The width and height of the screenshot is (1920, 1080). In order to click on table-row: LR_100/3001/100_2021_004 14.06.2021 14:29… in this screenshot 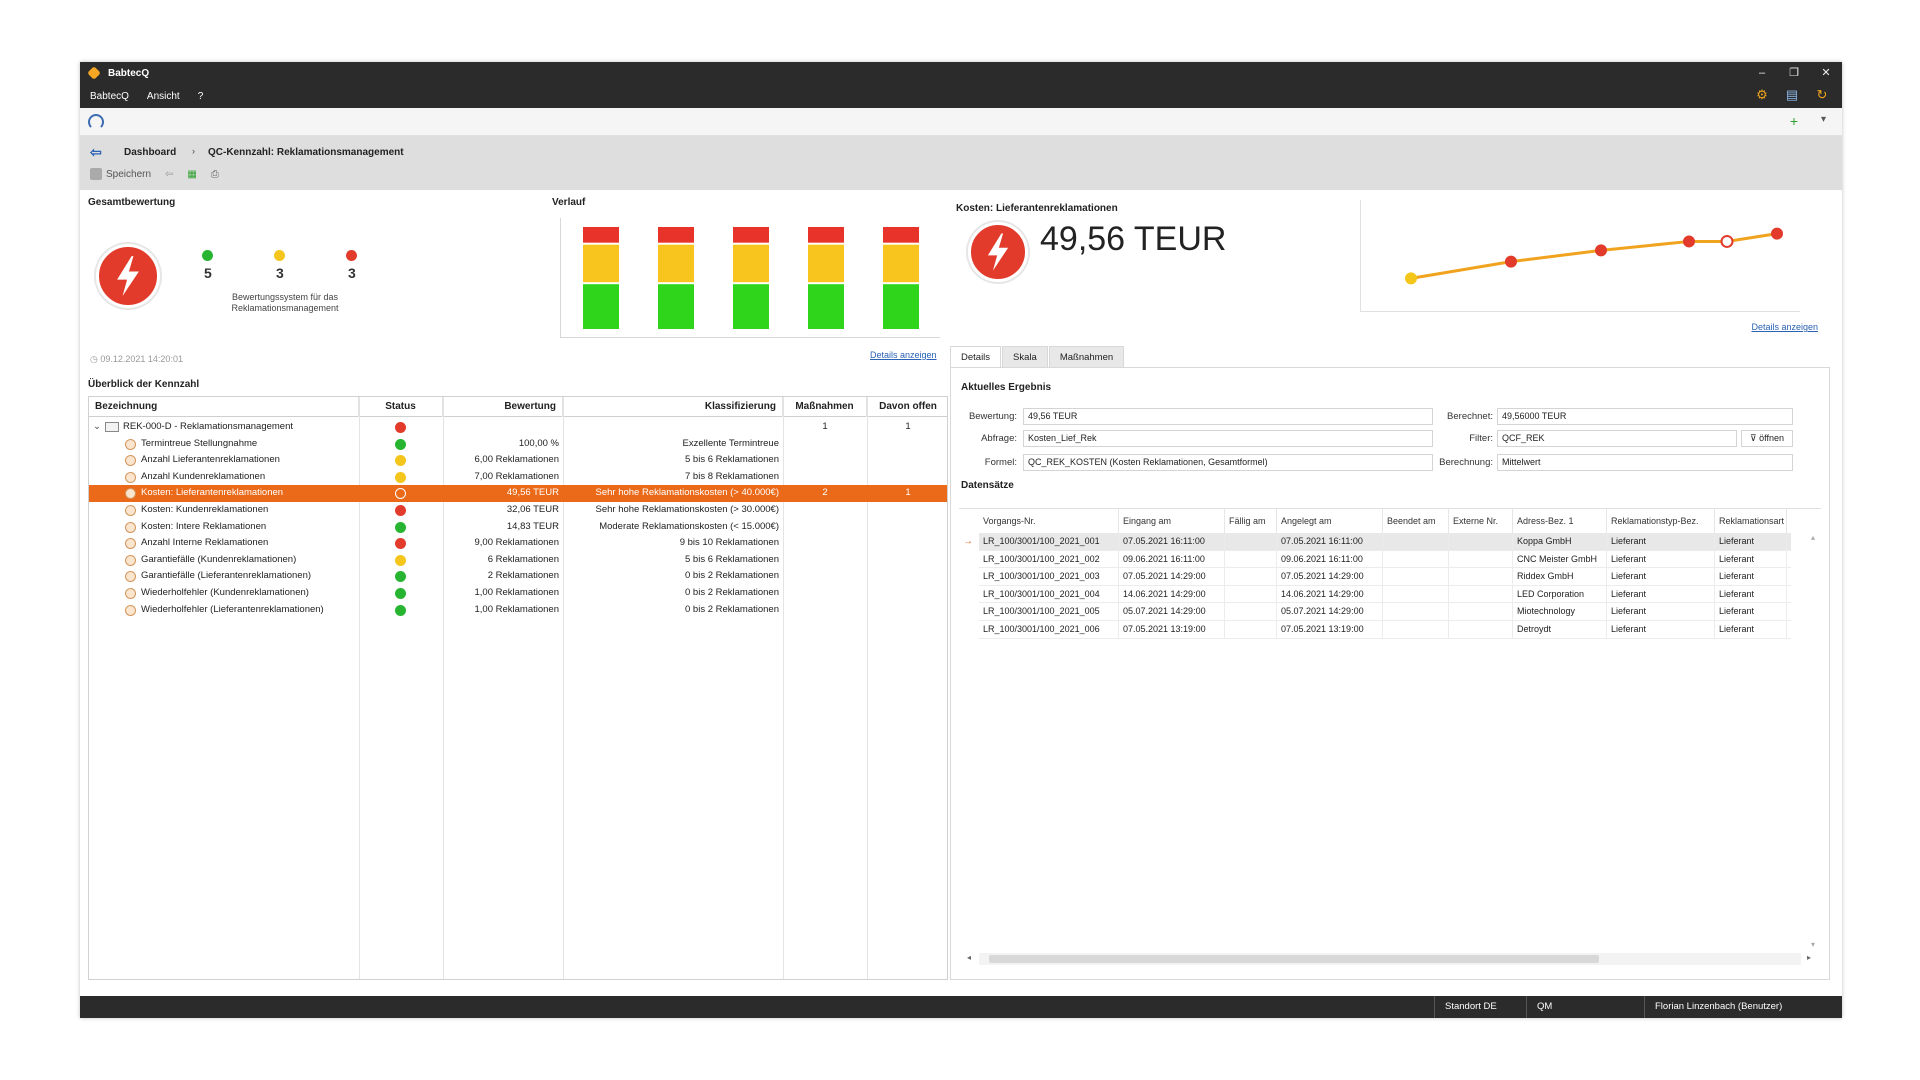, I will do `click(1385, 594)`.